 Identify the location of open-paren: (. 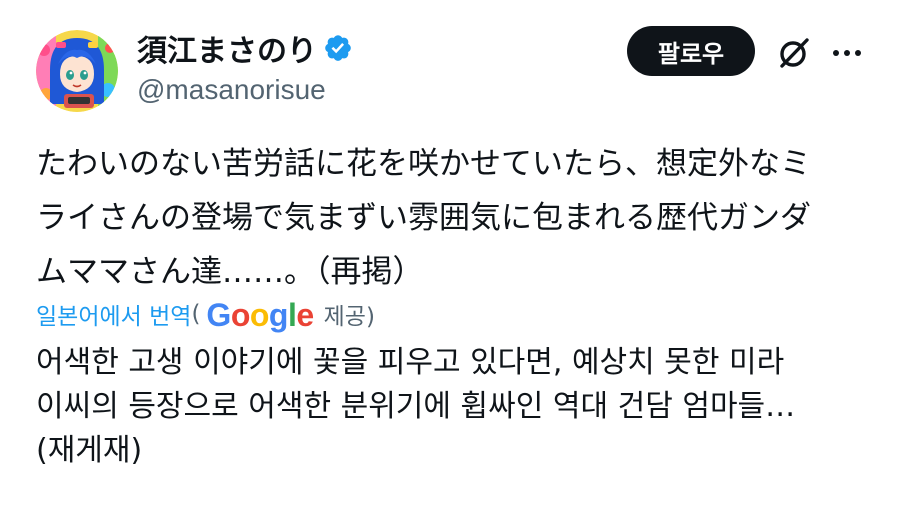
(196, 314).